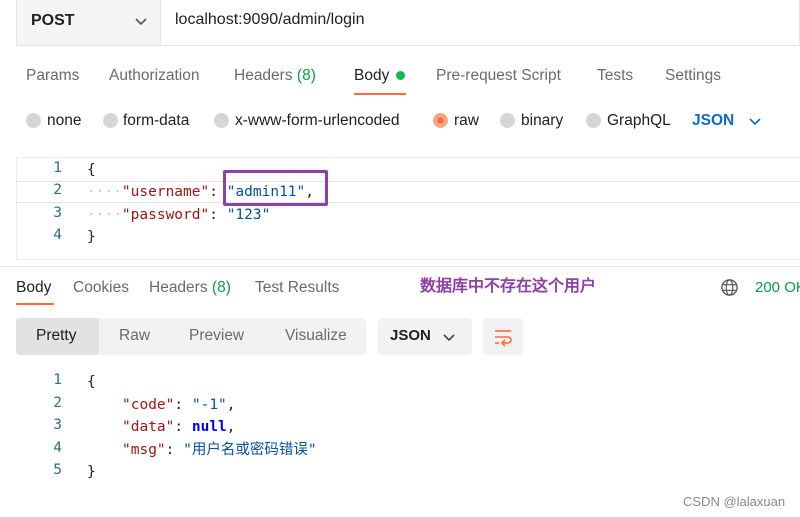  I want to click on radio-urlencoded-label: x-www-form-urlencoded, so click(317, 120).